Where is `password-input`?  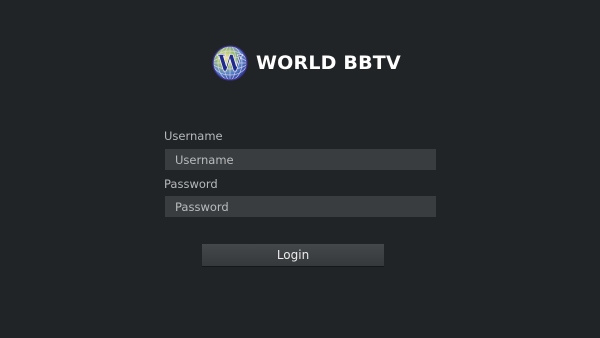 password-input is located at coordinates (300, 206).